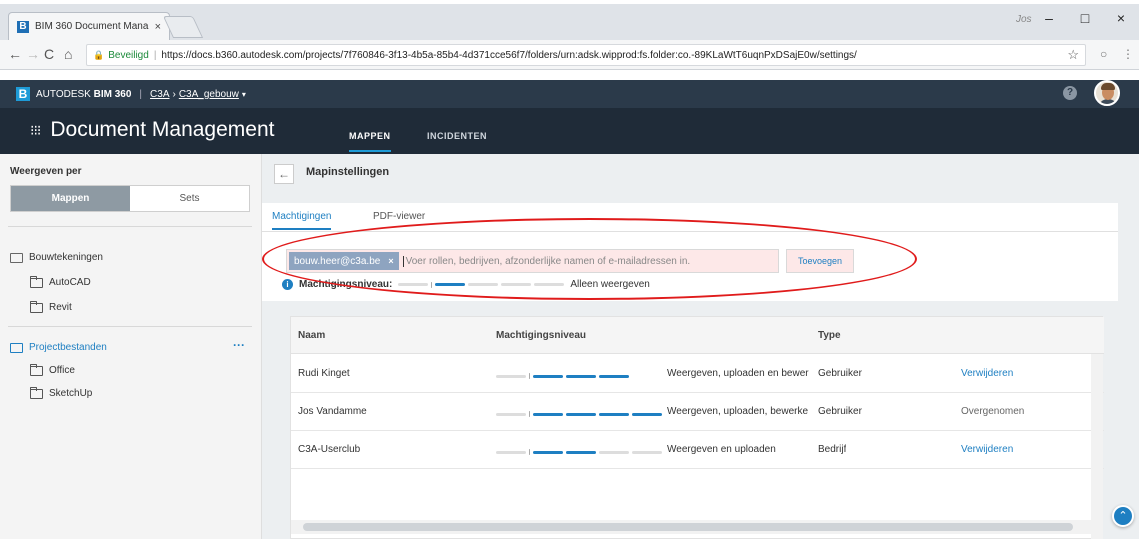 Image resolution: width=1139 pixels, height=539 pixels. Describe the element at coordinates (159, 94) in the screenshot. I see `breadcrumb-project: C3A` at that location.